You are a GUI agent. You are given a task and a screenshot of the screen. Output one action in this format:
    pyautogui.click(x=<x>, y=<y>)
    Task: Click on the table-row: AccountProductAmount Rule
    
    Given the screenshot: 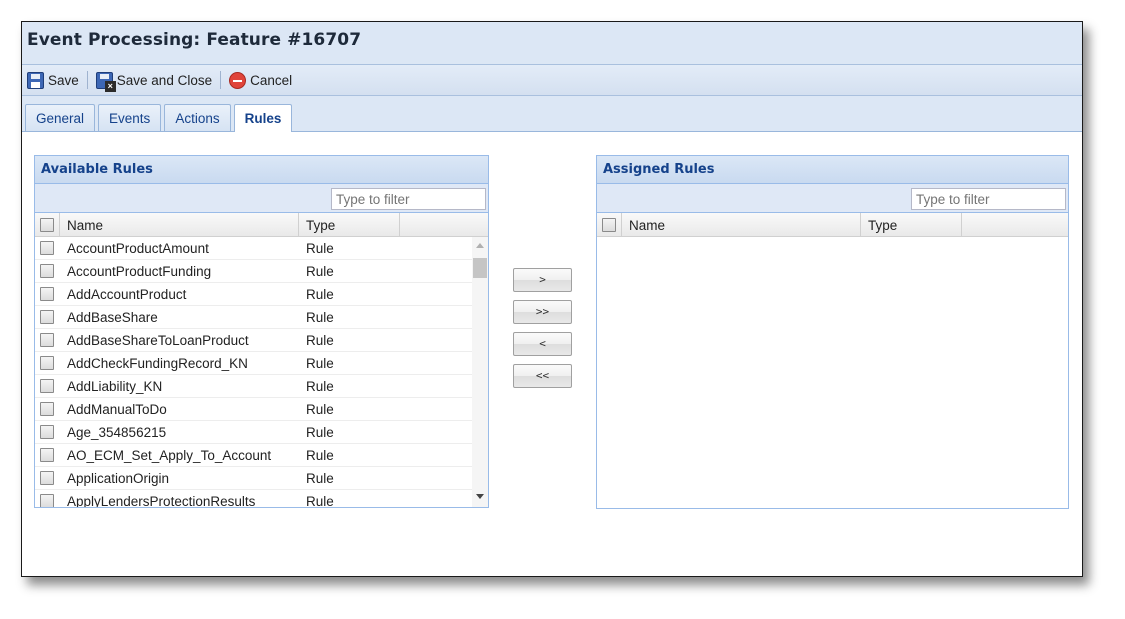 What is the action you would take?
    pyautogui.click(x=261, y=248)
    